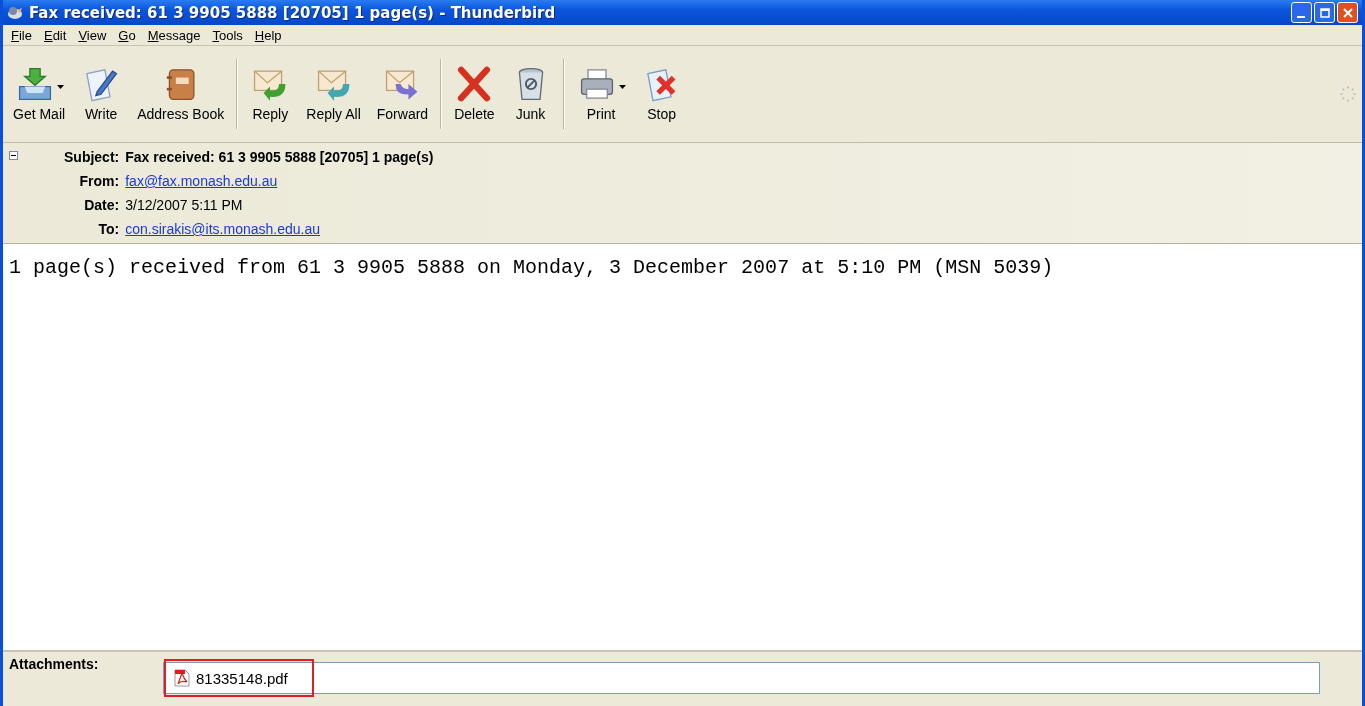 This screenshot has width=1365, height=706. I want to click on menu-item: Message, so click(176, 35).